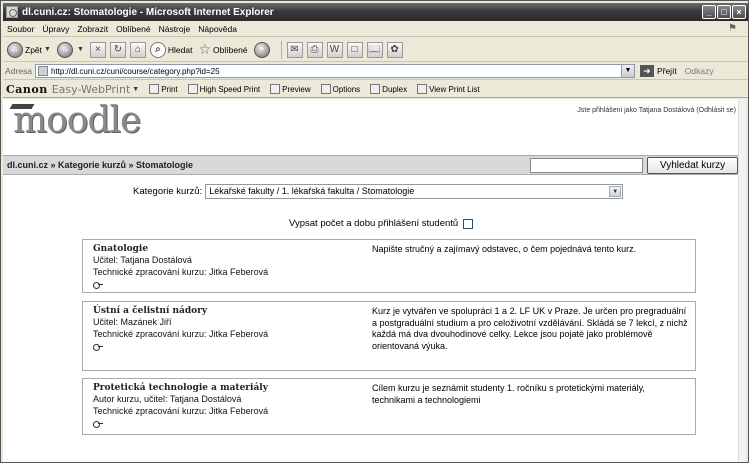 Image resolution: width=749 pixels, height=463 pixels. What do you see at coordinates (346, 89) in the screenshot?
I see `canon-options-label: Options` at bounding box center [346, 89].